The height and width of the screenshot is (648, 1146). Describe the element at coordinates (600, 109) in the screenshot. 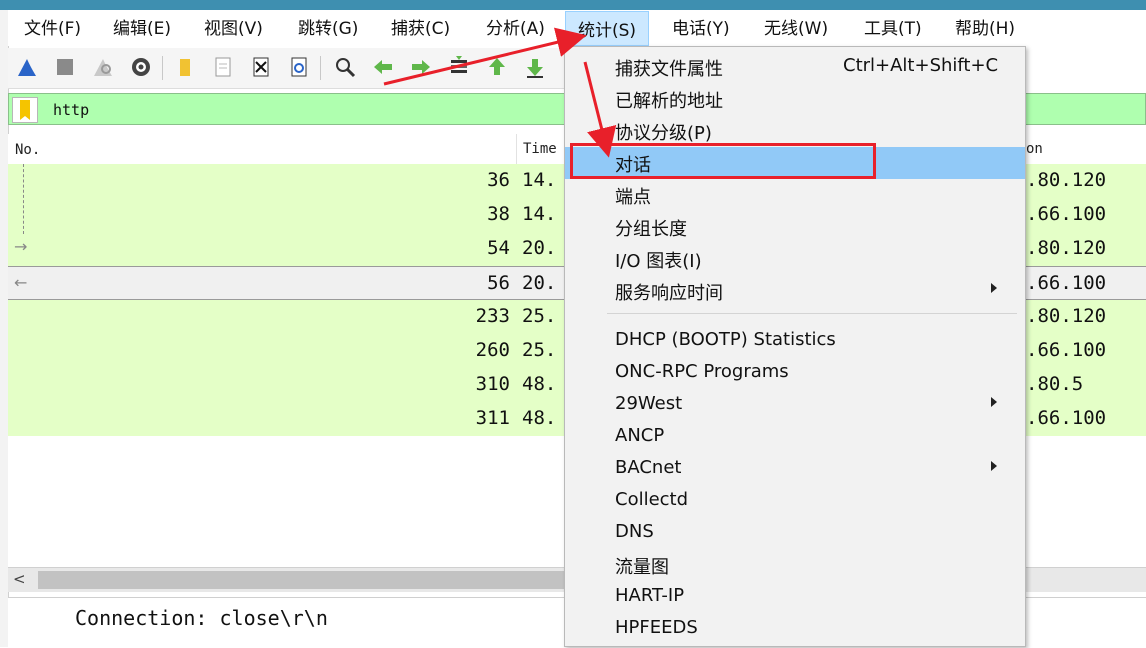

I see `annotation-arrow-to-item` at that location.